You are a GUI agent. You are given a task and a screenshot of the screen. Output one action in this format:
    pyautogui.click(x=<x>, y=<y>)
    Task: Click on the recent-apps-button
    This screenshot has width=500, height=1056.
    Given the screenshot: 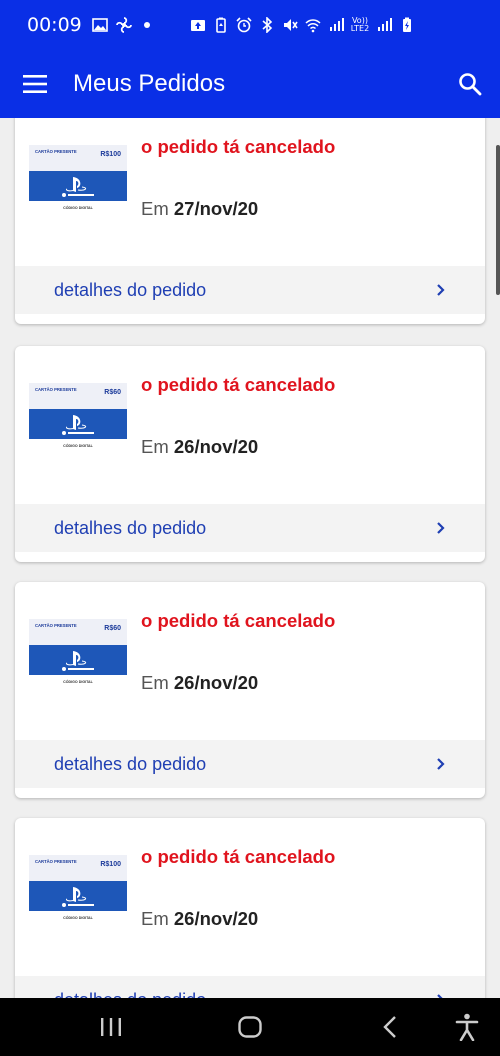 What is the action you would take?
    pyautogui.click(x=111, y=1027)
    